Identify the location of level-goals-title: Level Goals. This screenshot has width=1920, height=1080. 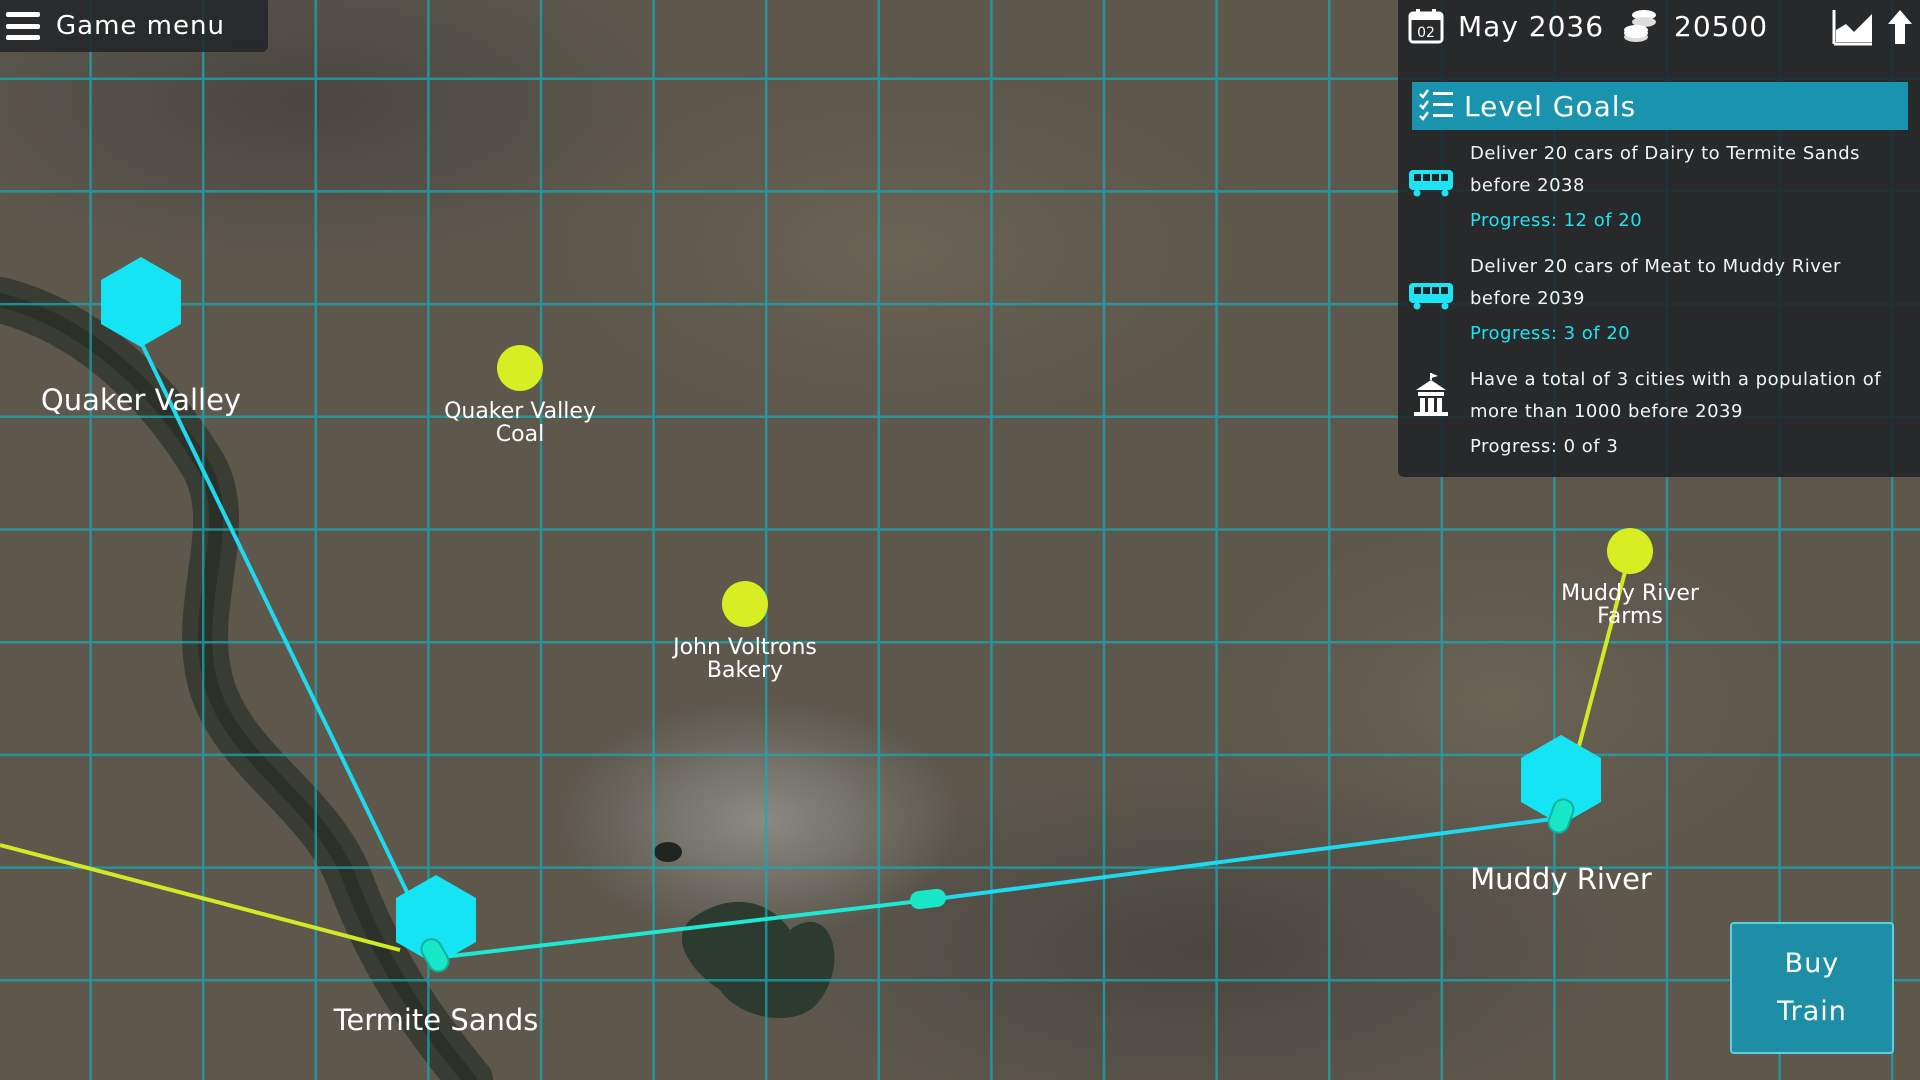
(1550, 106).